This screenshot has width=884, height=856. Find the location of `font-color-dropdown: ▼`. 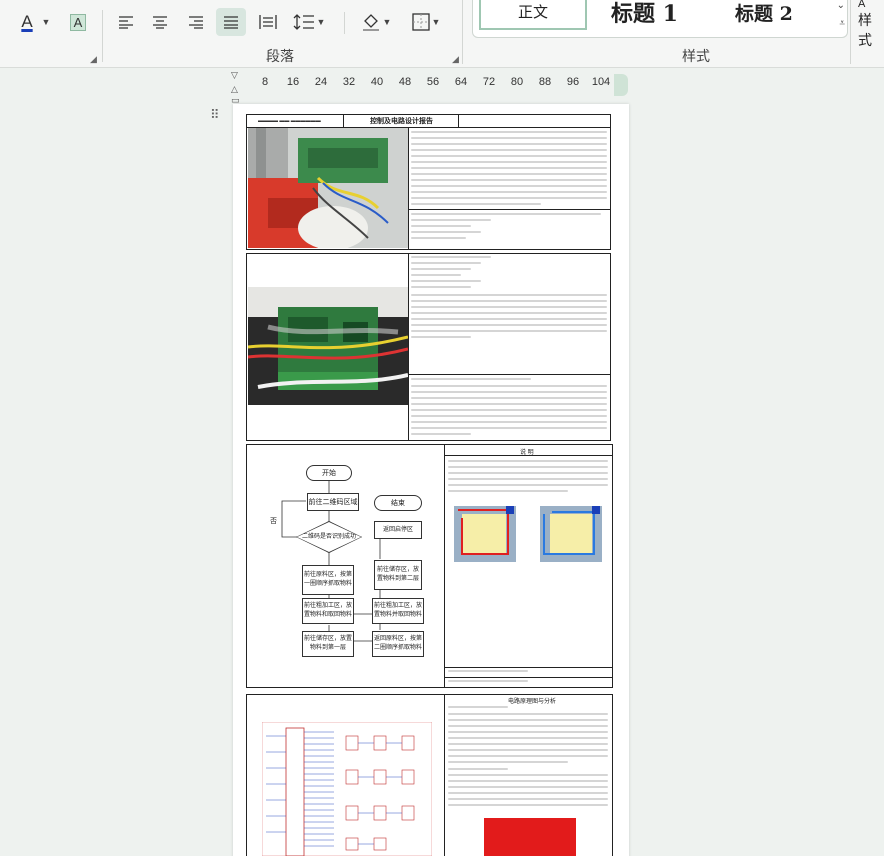

font-color-dropdown: ▼ is located at coordinates (45, 22).